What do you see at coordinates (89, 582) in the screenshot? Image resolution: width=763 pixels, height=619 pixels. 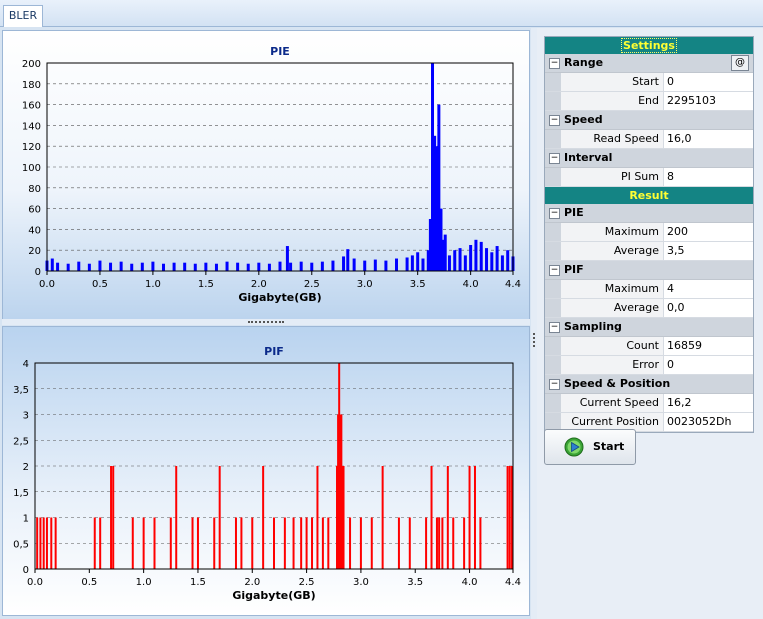 I see `x-tick-label: 0.5` at bounding box center [89, 582].